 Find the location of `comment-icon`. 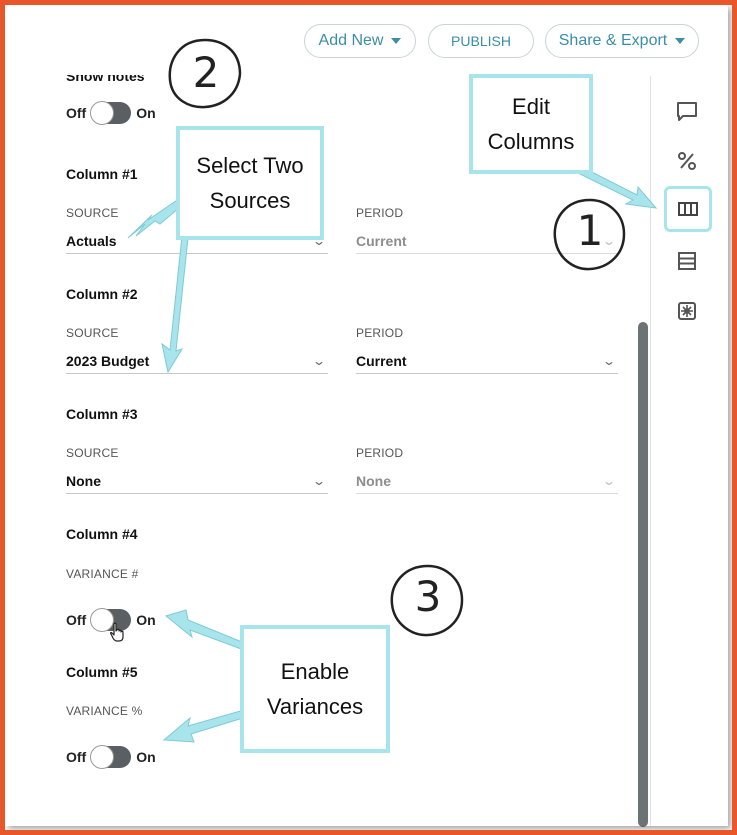

comment-icon is located at coordinates (687, 111).